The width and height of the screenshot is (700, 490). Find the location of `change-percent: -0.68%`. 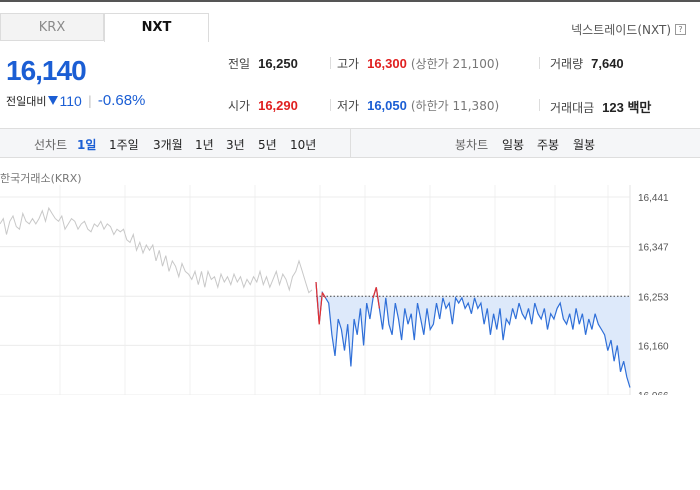

change-percent: -0.68% is located at coordinates (121, 100).